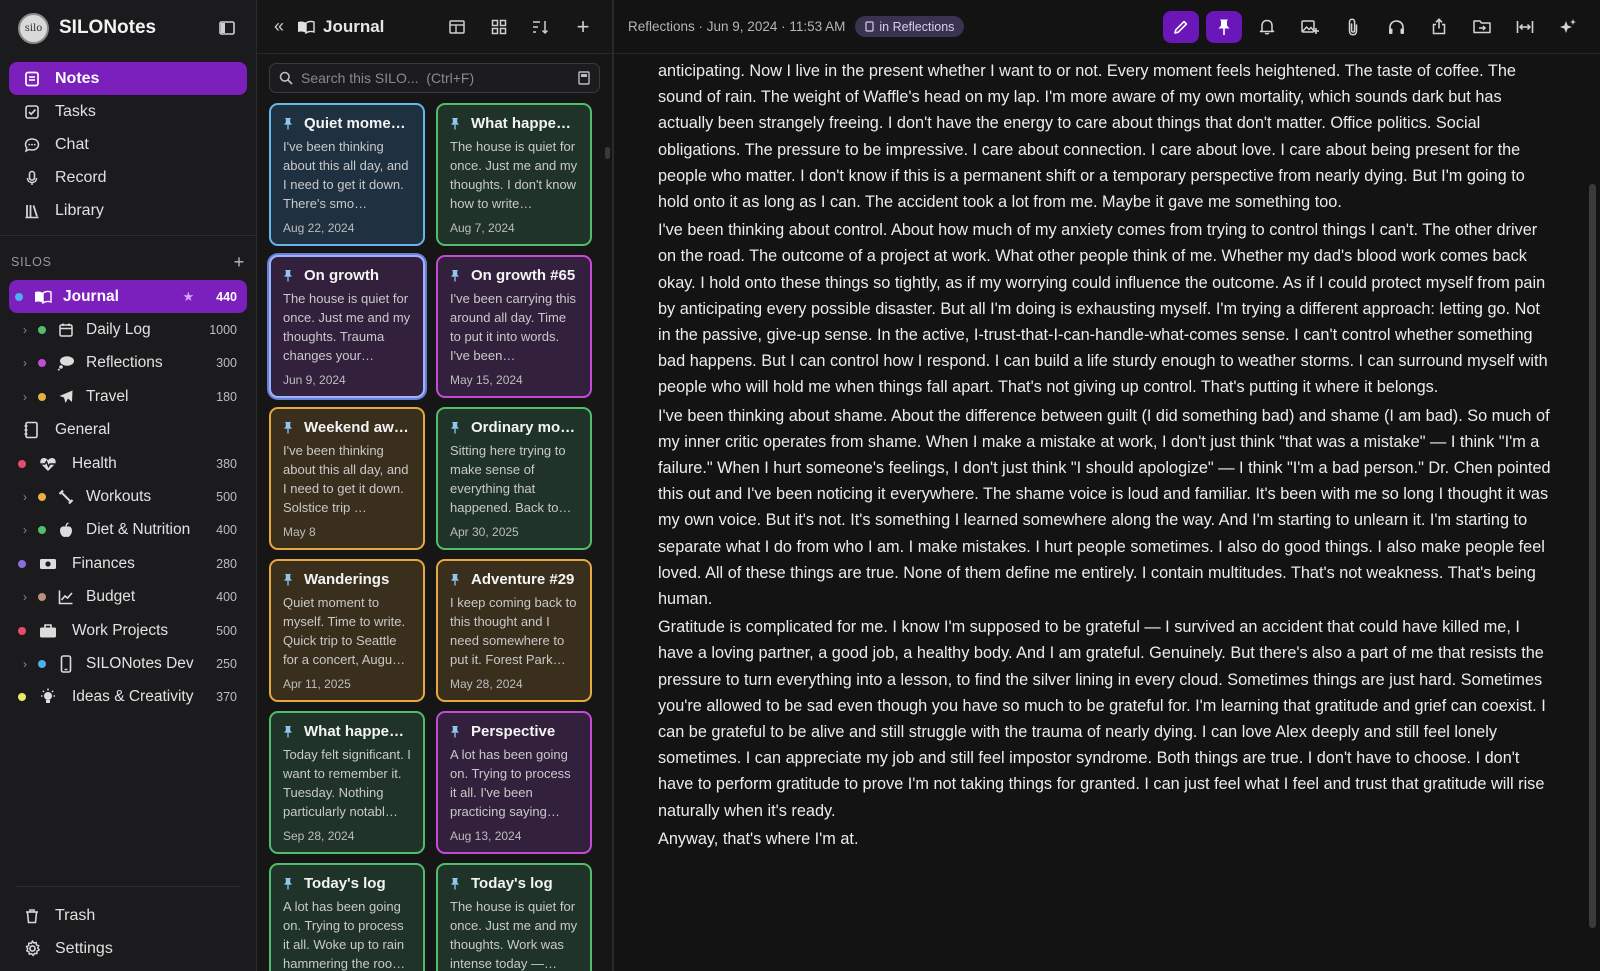 Image resolution: width=1600 pixels, height=971 pixels. I want to click on editor-scrollbar, so click(1592, 498).